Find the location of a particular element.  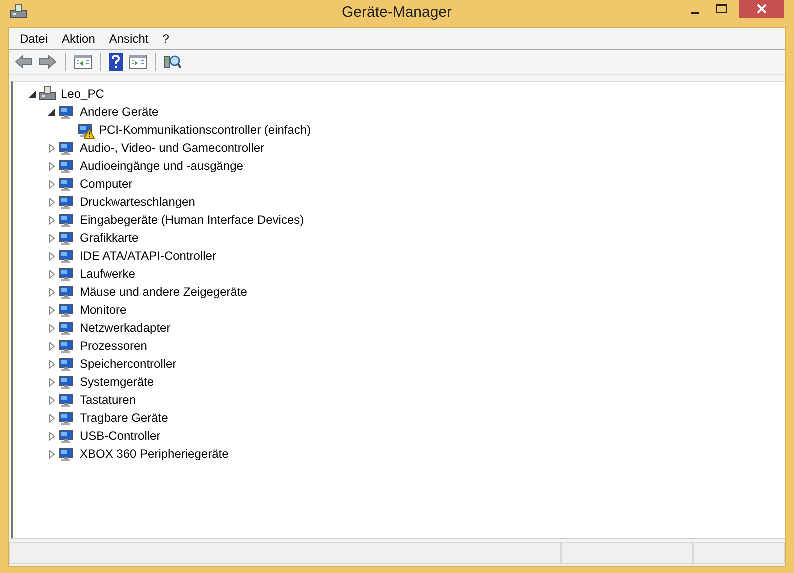

tree-item: Laufwerke is located at coordinates (107, 274).